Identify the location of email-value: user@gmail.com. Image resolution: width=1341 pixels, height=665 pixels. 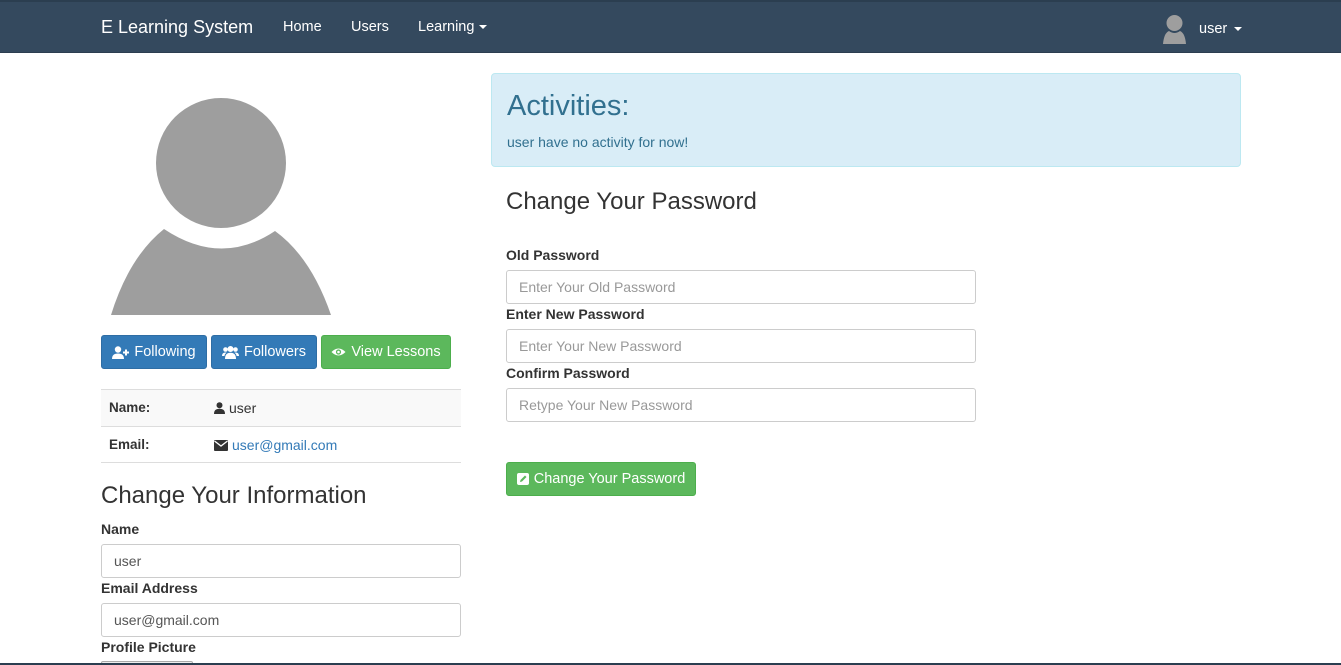
(275, 445).